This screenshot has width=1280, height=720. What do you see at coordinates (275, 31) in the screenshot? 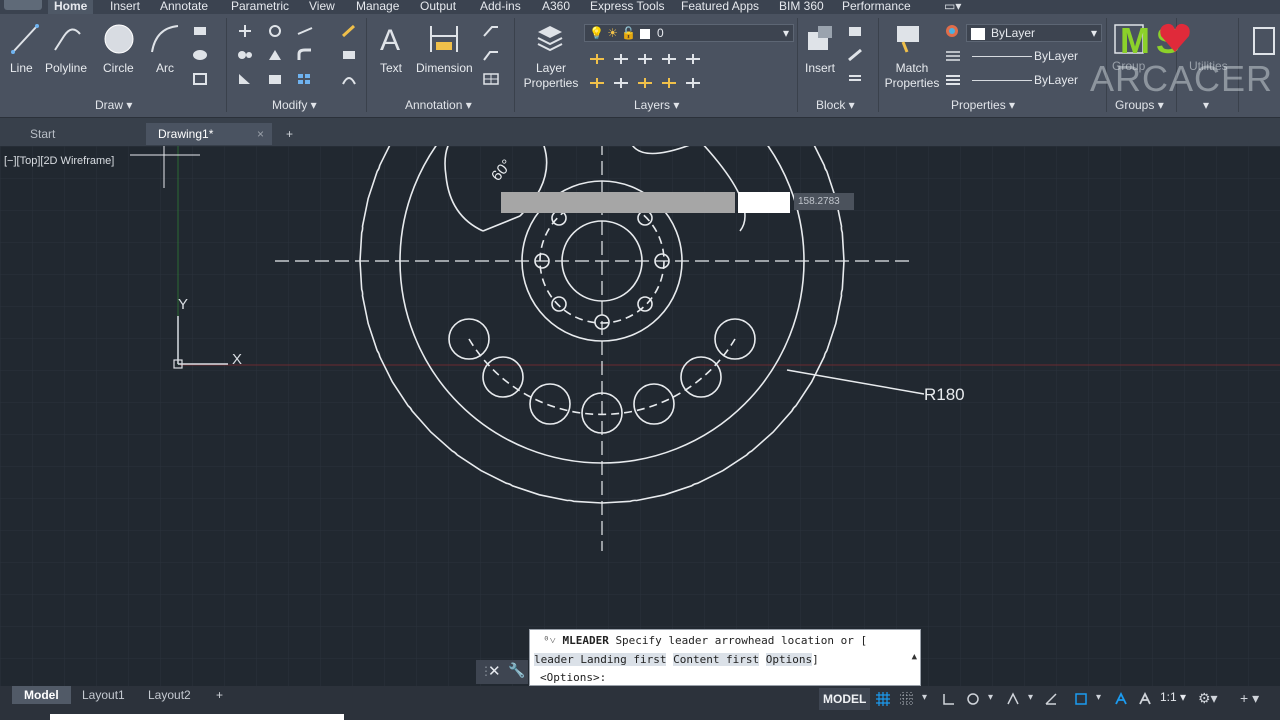
I see `rotate-icon` at bounding box center [275, 31].